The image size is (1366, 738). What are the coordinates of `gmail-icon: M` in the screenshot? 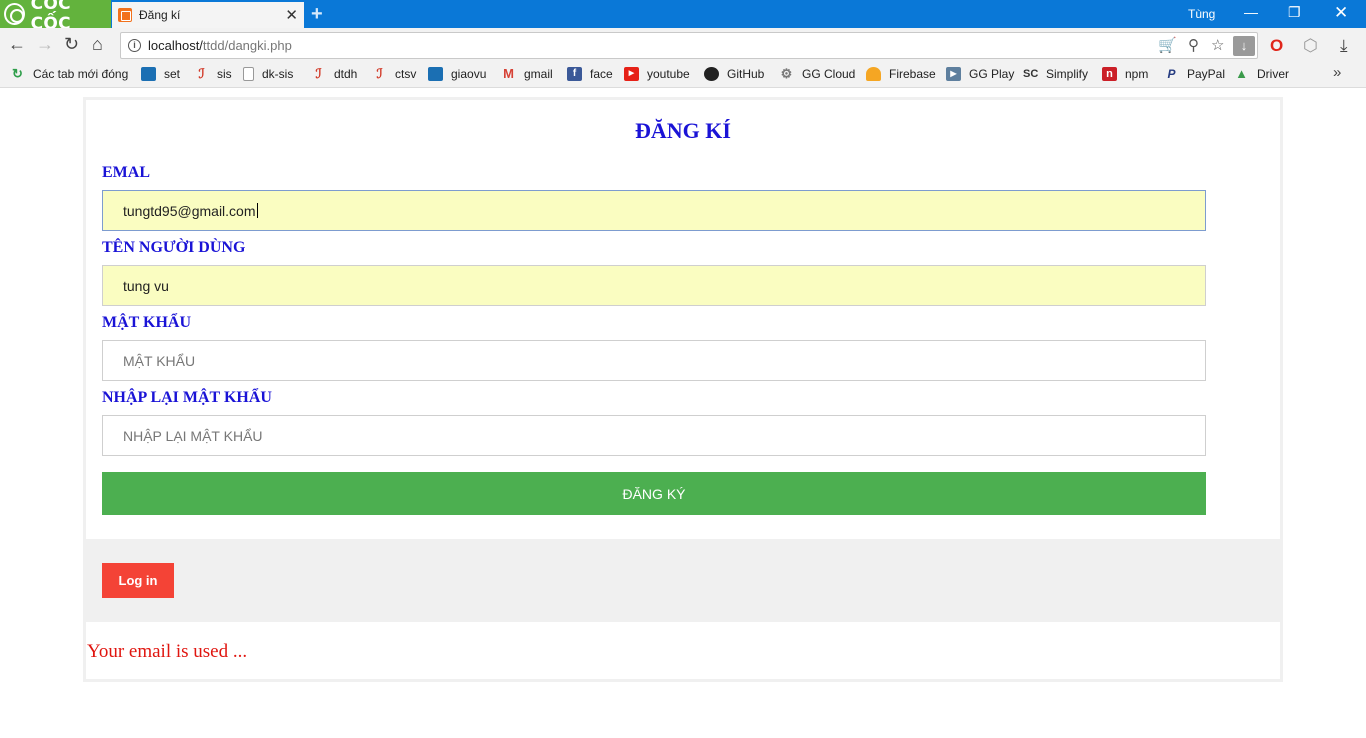 It's located at (508, 73).